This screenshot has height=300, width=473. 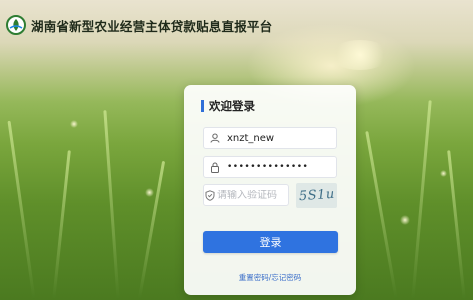 I want to click on password-field: ••••••••••••••, so click(x=270, y=167).